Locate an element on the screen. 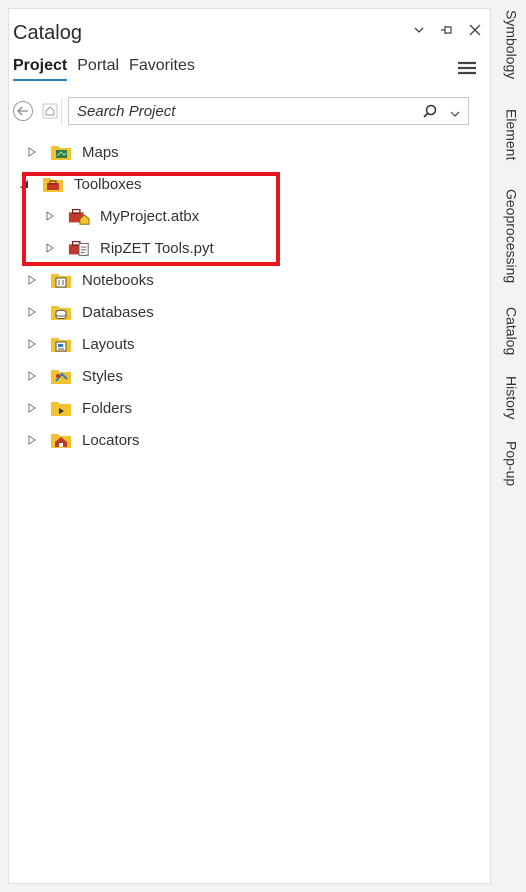 The width and height of the screenshot is (526, 892). notebooks-folder-icon is located at coordinates (61, 280).